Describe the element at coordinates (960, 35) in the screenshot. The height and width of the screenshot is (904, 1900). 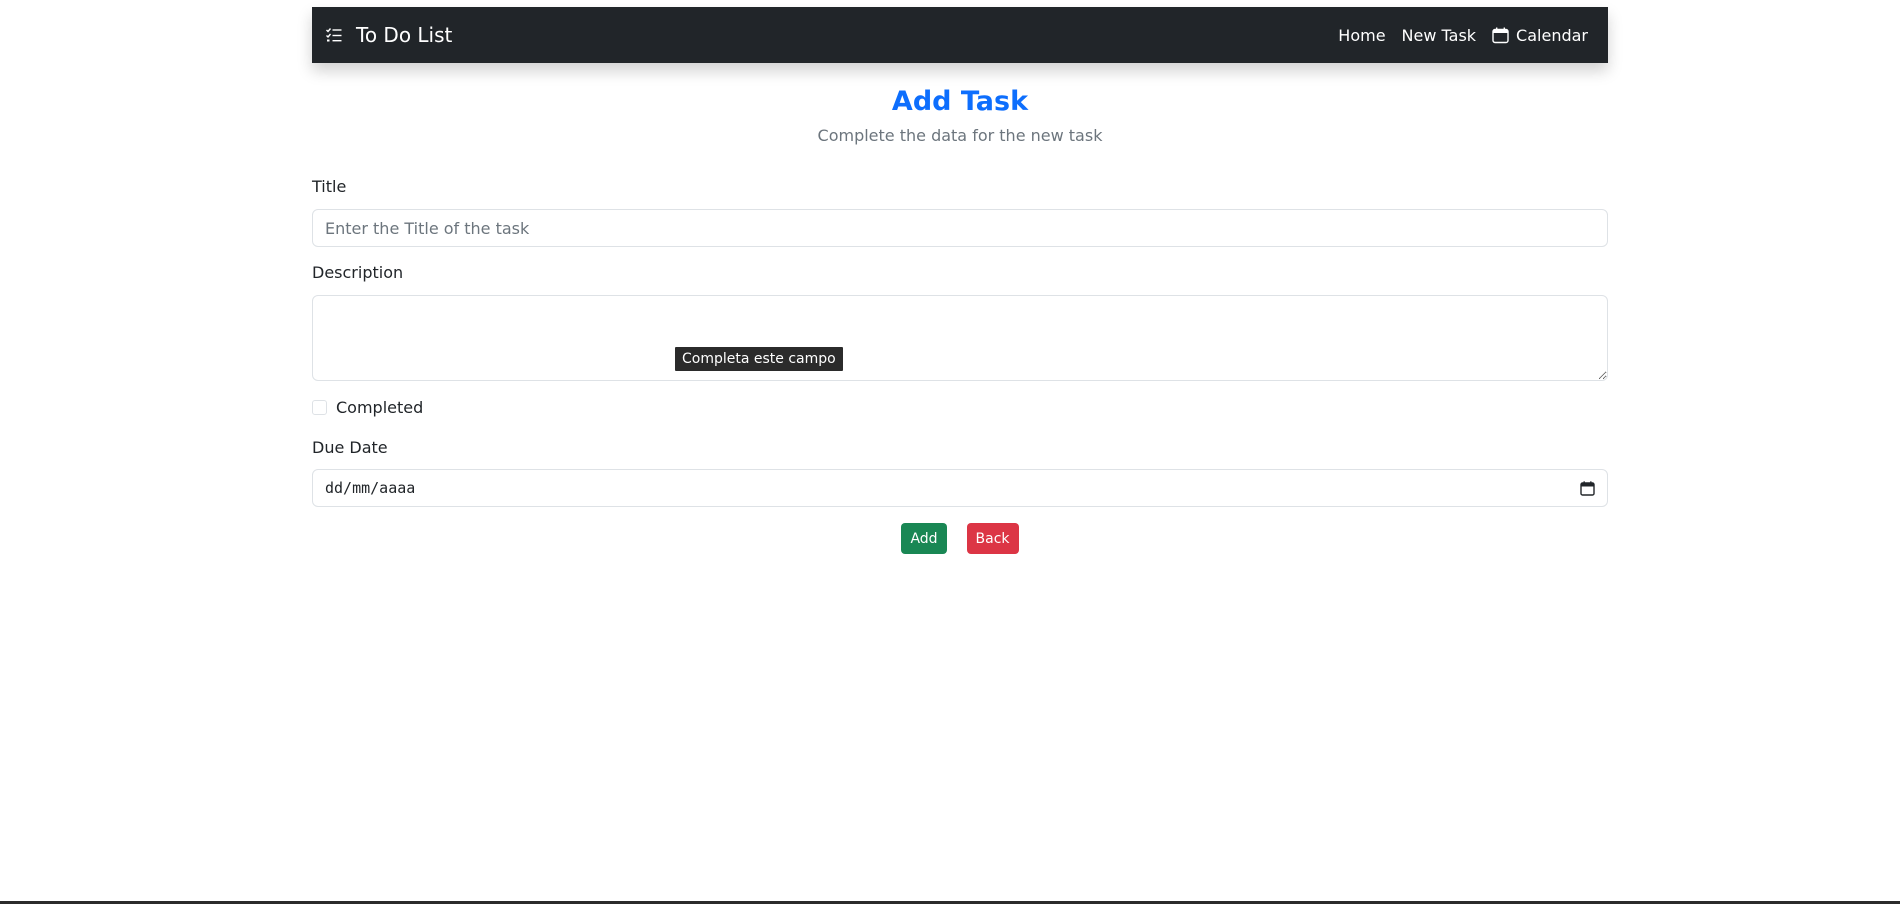
I see `navbar: To Do List Home New Task Calendar` at that location.